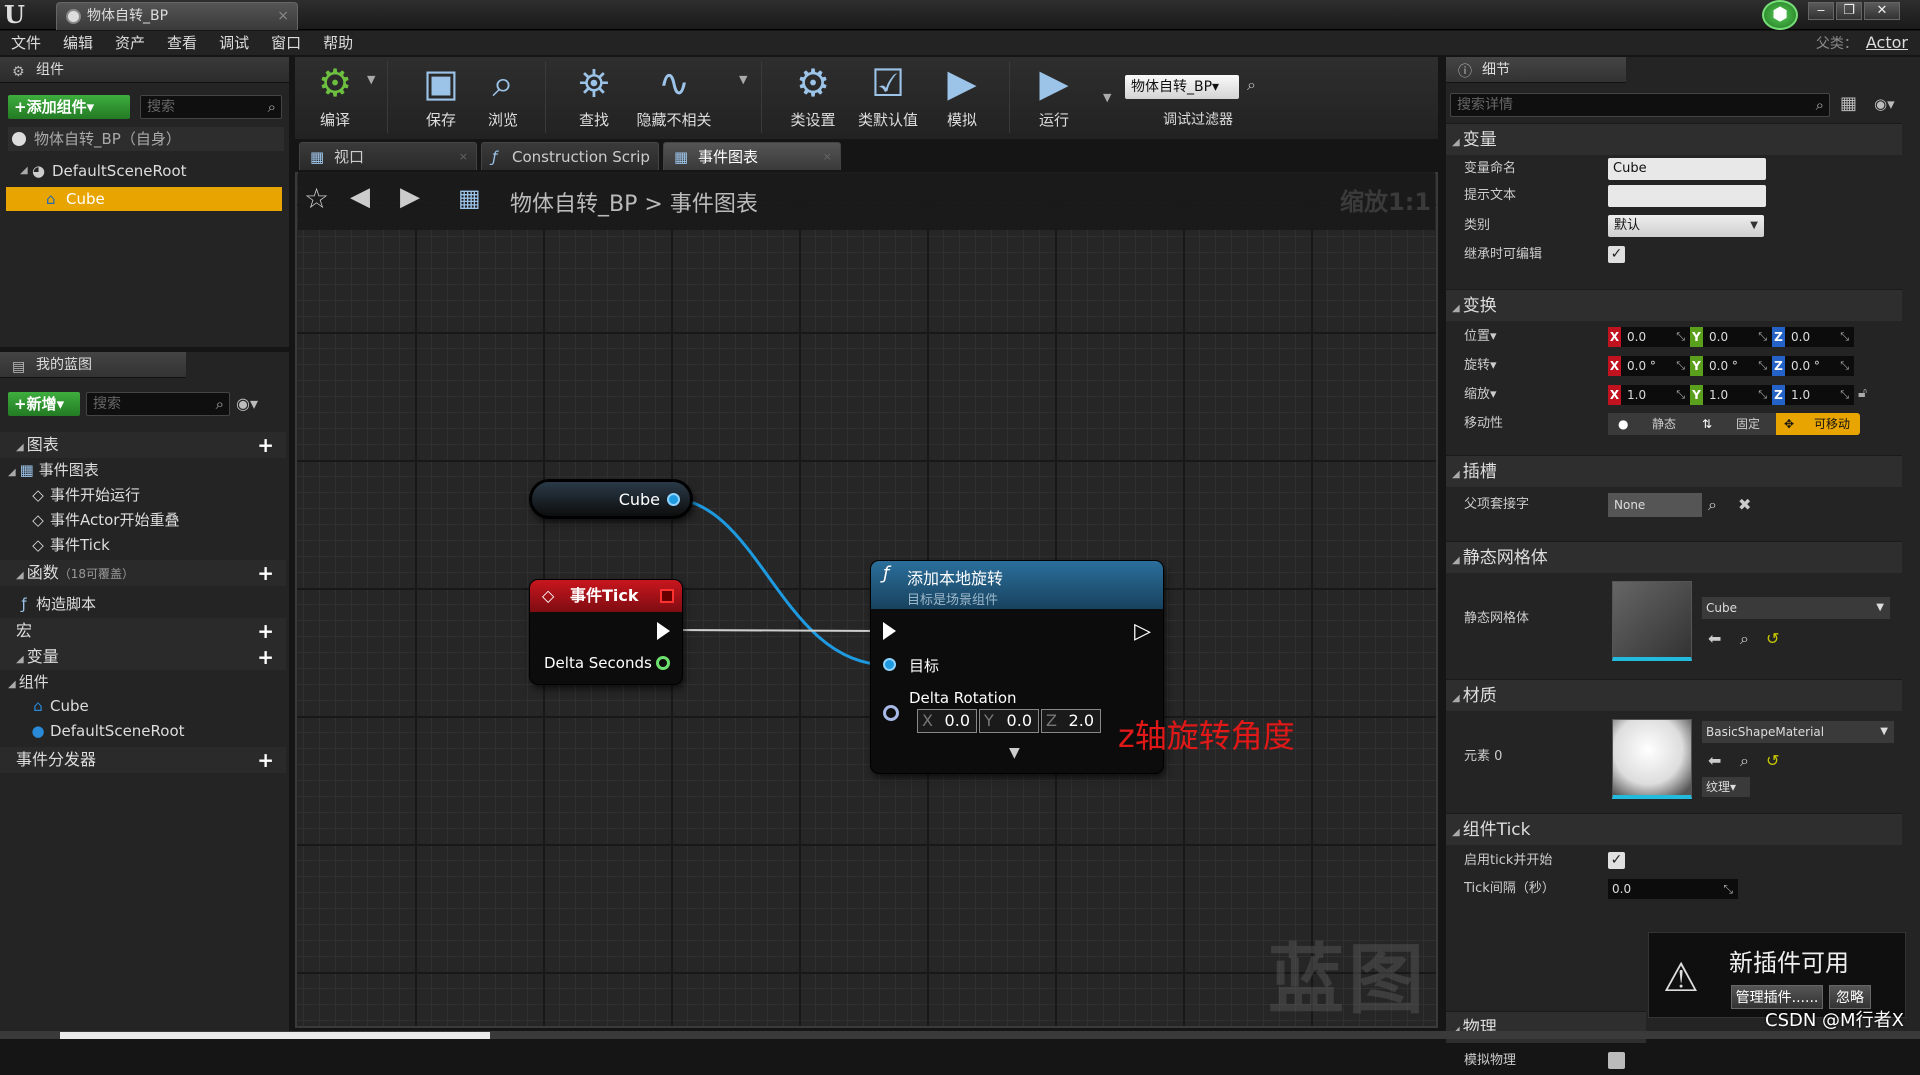 This screenshot has width=1920, height=1075. What do you see at coordinates (1640, 105) in the screenshot?
I see `details-search-input: 搜索详情 ⌕` at bounding box center [1640, 105].